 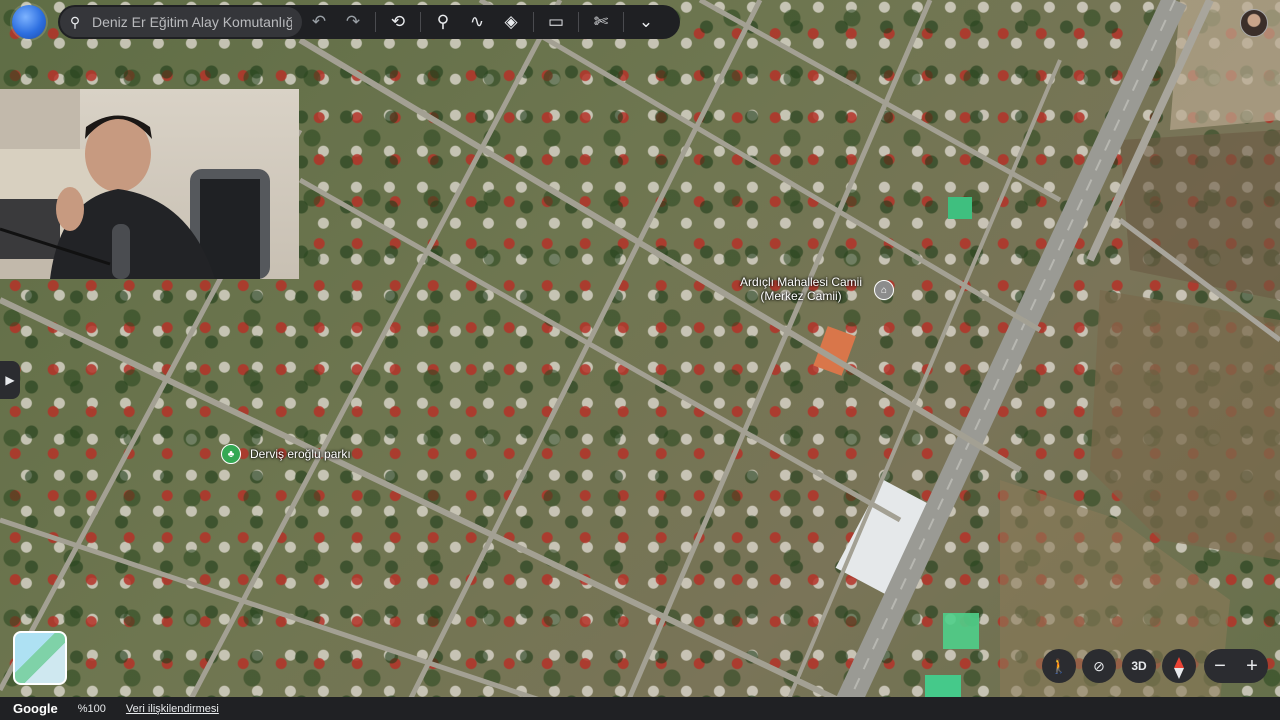 I want to click on add-placemark-button: ⚲, so click(x=443, y=22).